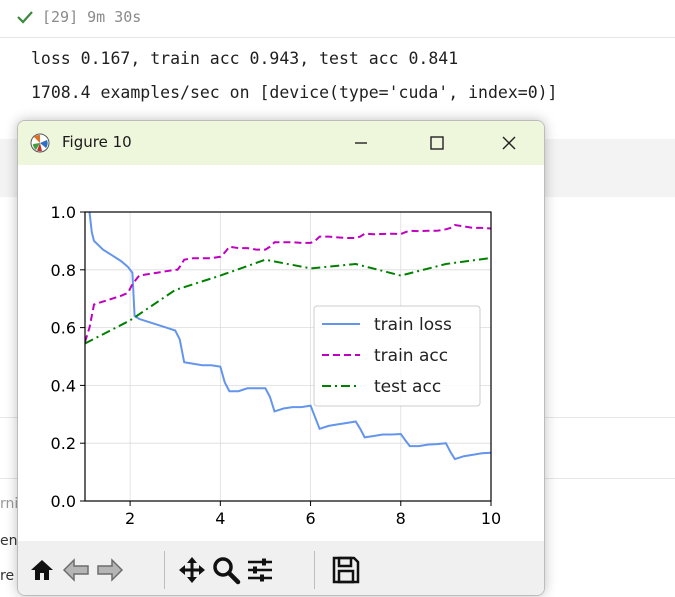 The height and width of the screenshot is (597, 675). What do you see at coordinates (310, 518) in the screenshot?
I see `x-tick-label: 6` at bounding box center [310, 518].